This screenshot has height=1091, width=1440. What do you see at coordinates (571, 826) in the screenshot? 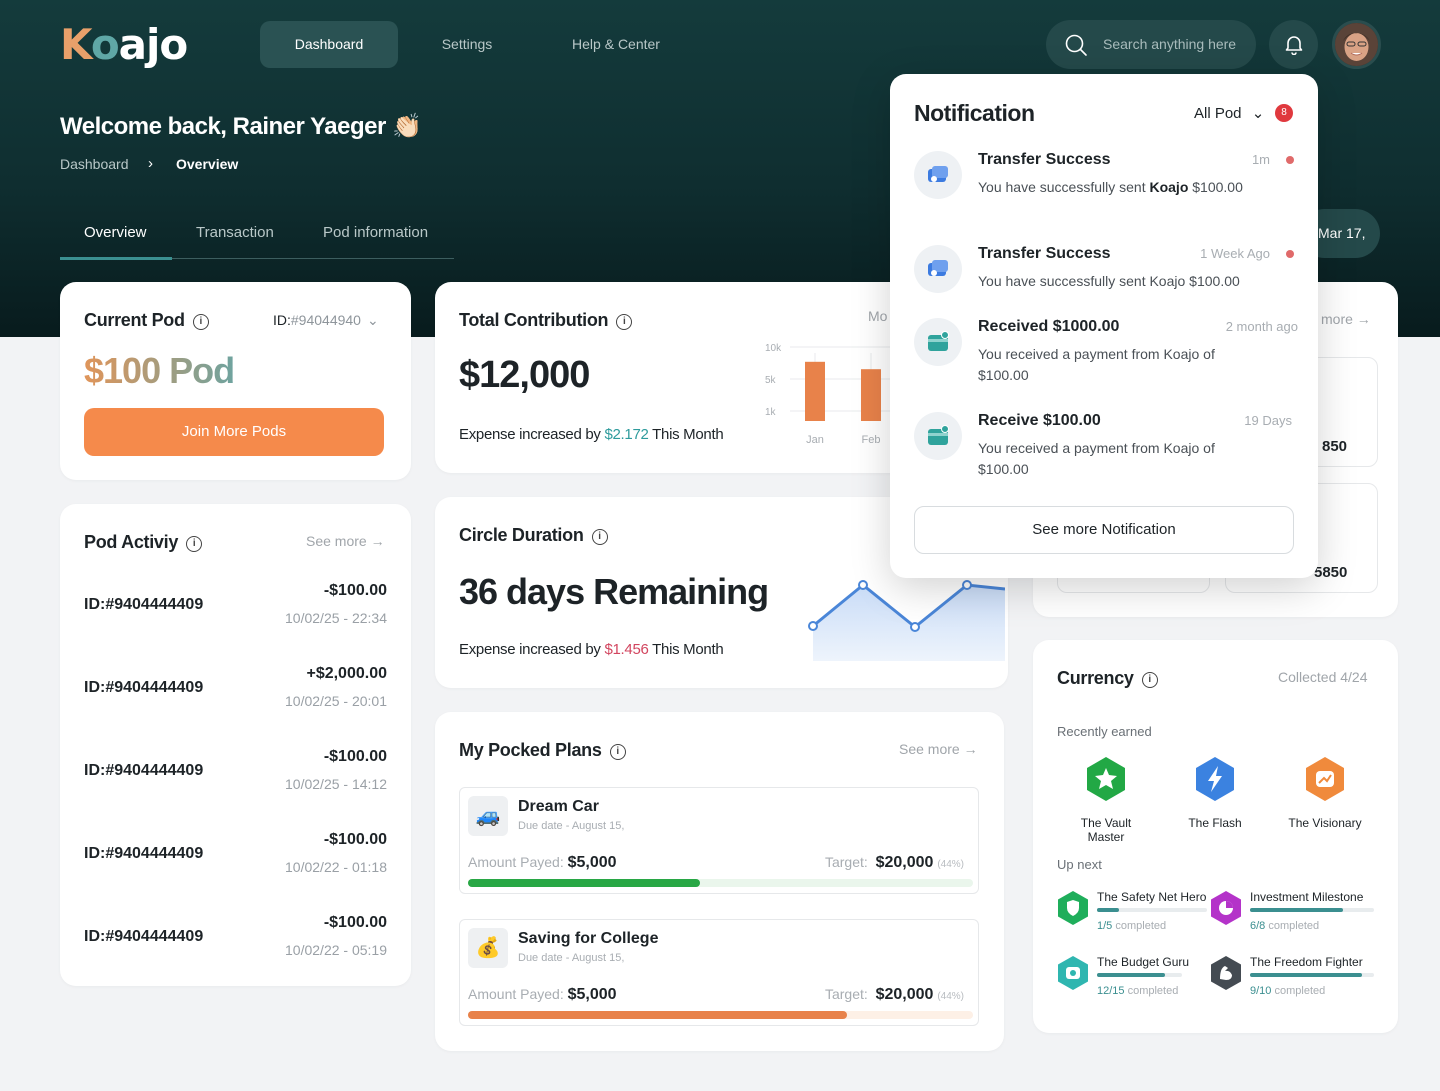
I see `plan-due-date: Due date - August 15,` at bounding box center [571, 826].